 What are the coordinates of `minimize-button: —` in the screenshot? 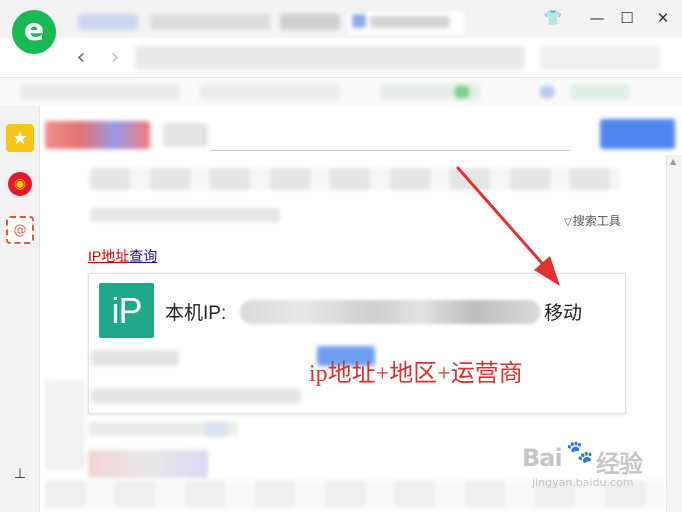 It's located at (597, 18).